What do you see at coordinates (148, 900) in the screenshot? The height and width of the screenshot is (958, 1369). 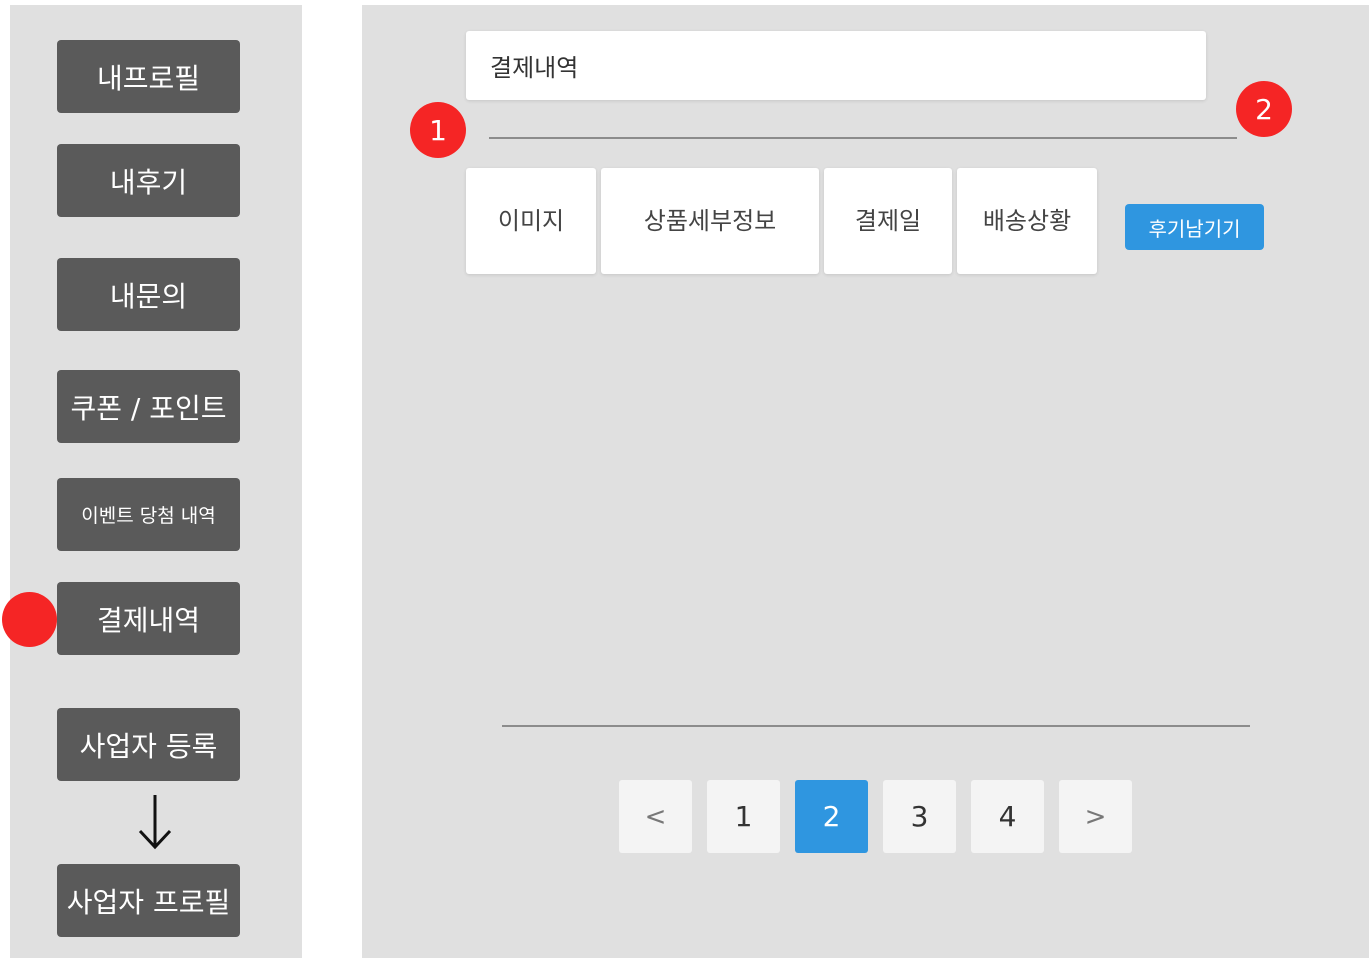 I see `sidebar-item-business-profile: 사업자 프로필` at bounding box center [148, 900].